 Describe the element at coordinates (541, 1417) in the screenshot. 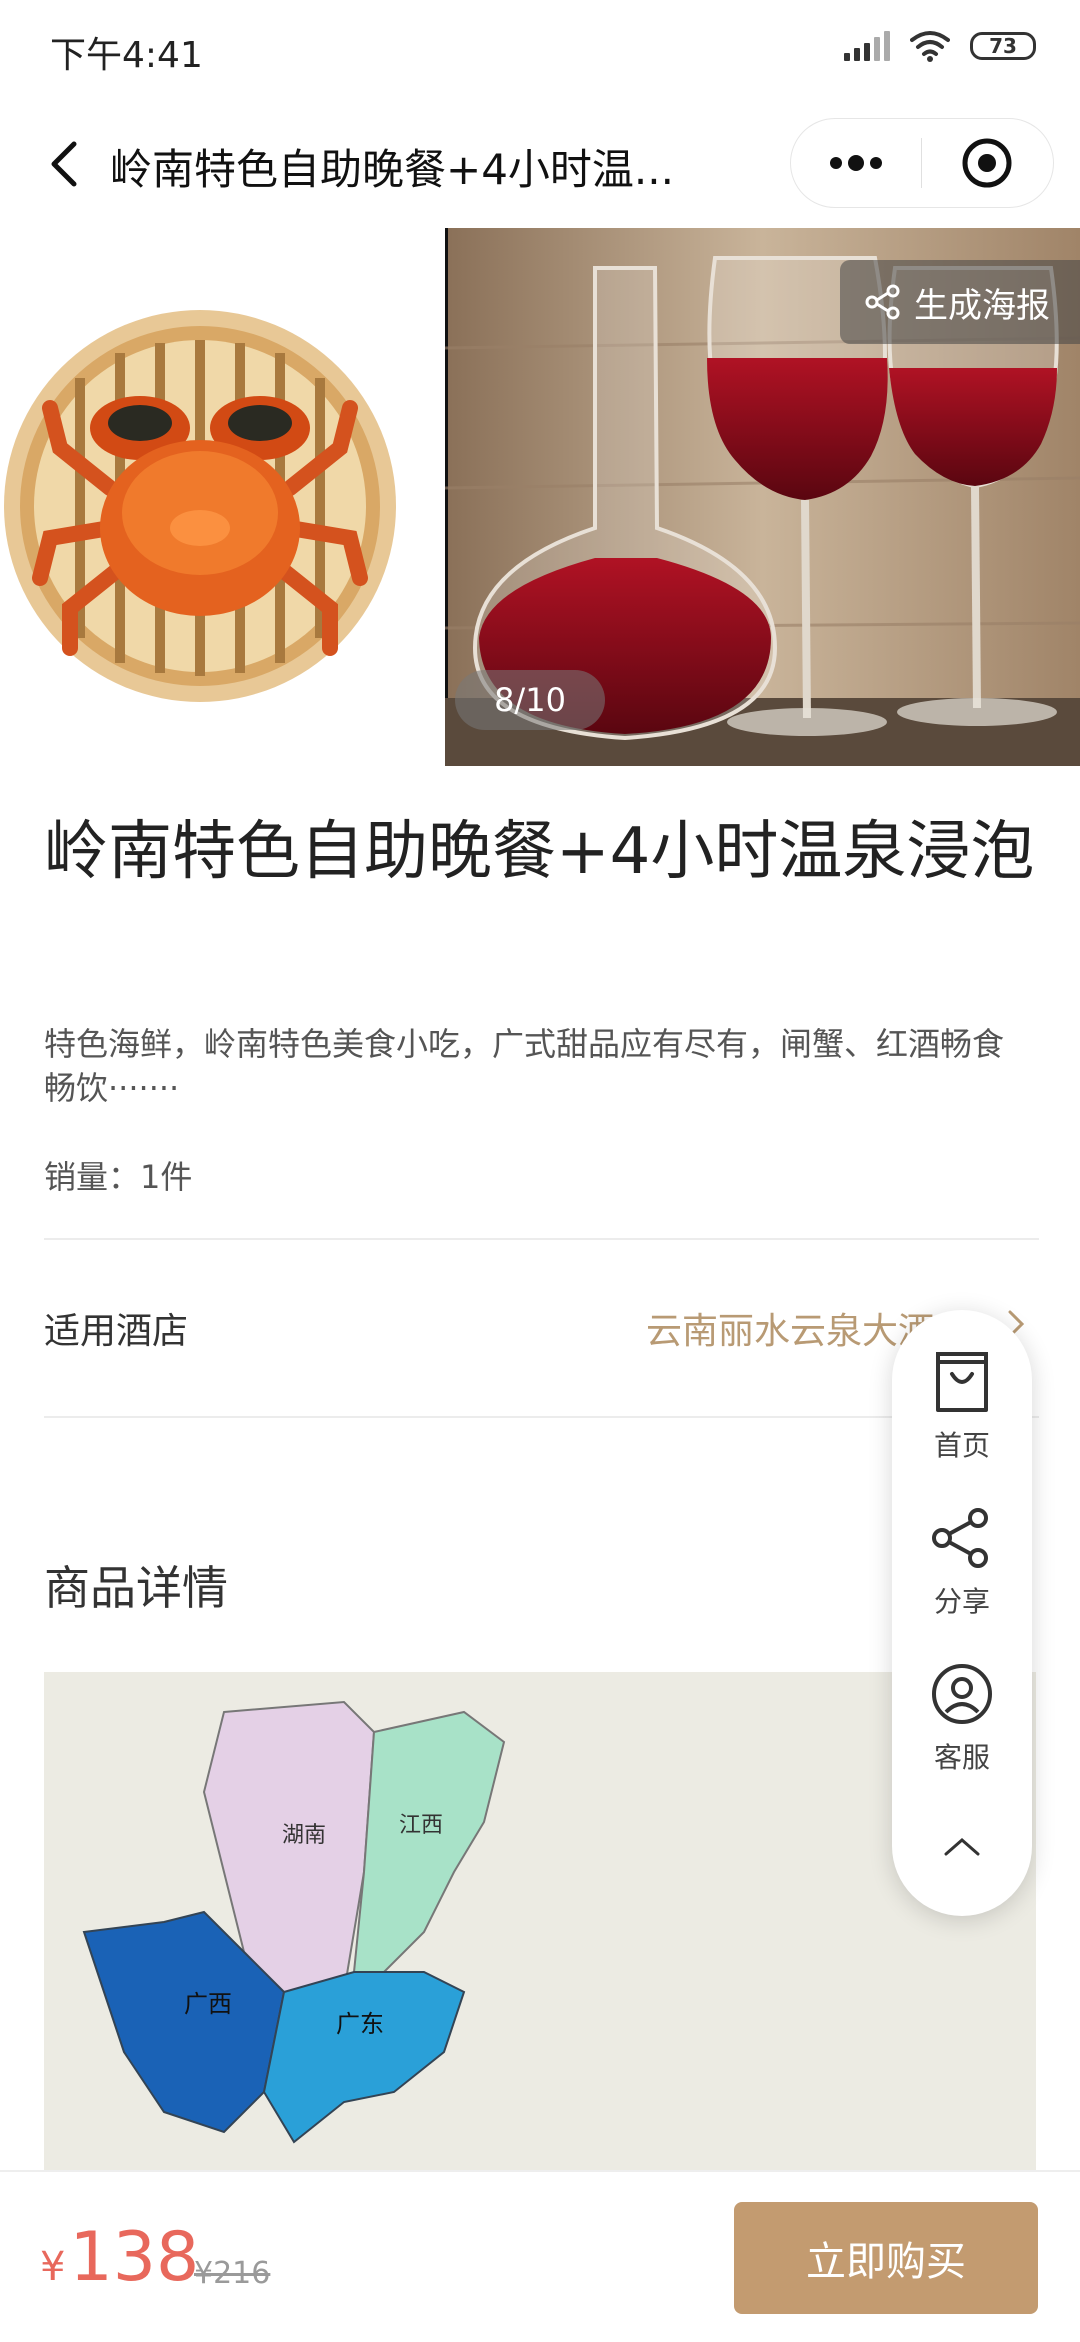

I see `divider` at that location.